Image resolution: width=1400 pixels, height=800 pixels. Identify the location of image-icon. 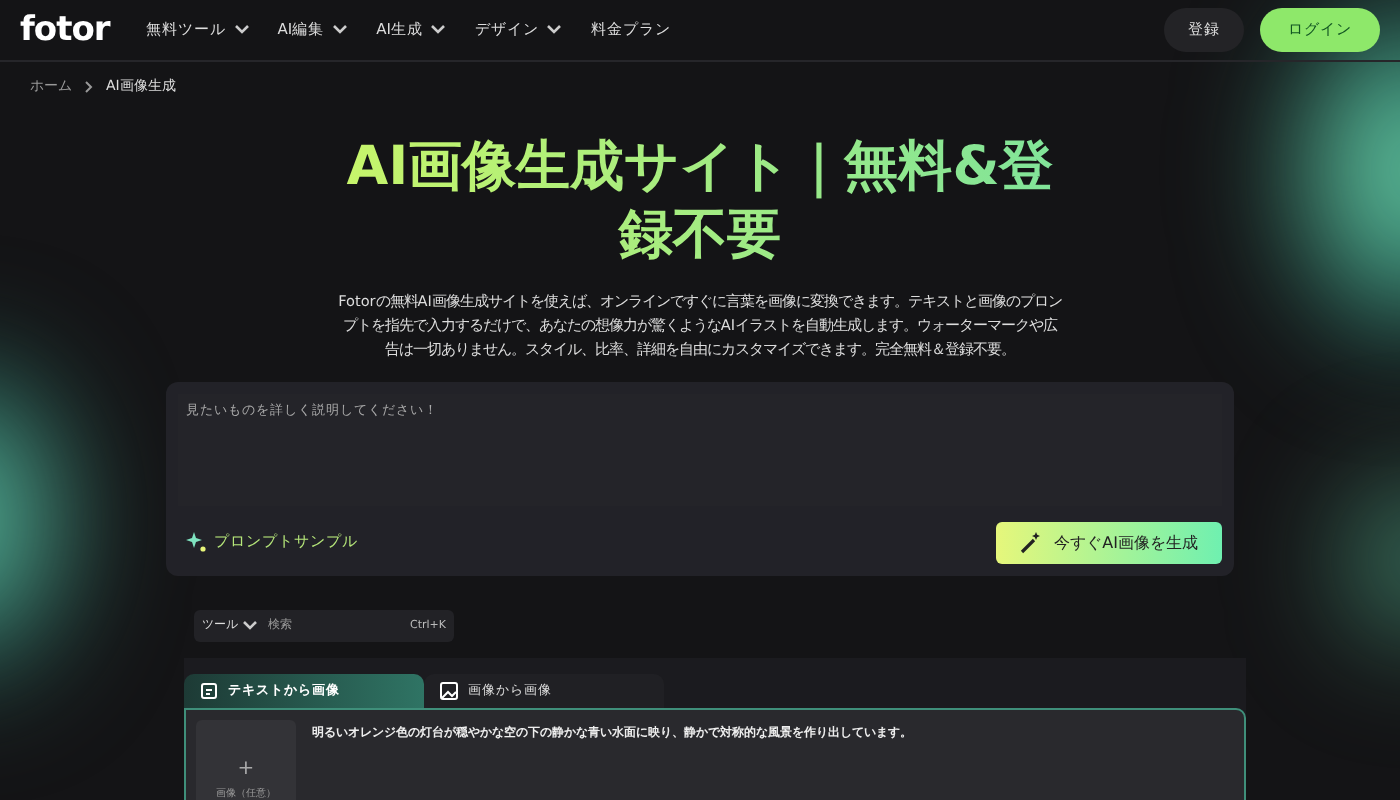
(449, 690).